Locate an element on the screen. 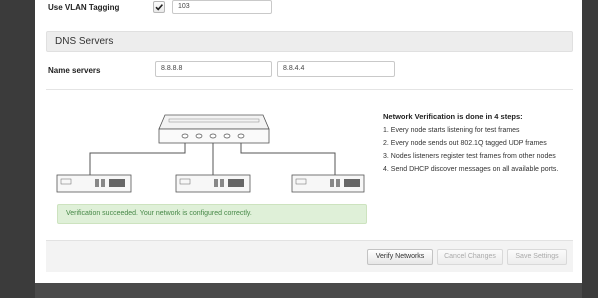 The width and height of the screenshot is (598, 298). name-server-2-field: 8.8.4.4 is located at coordinates (336, 69).